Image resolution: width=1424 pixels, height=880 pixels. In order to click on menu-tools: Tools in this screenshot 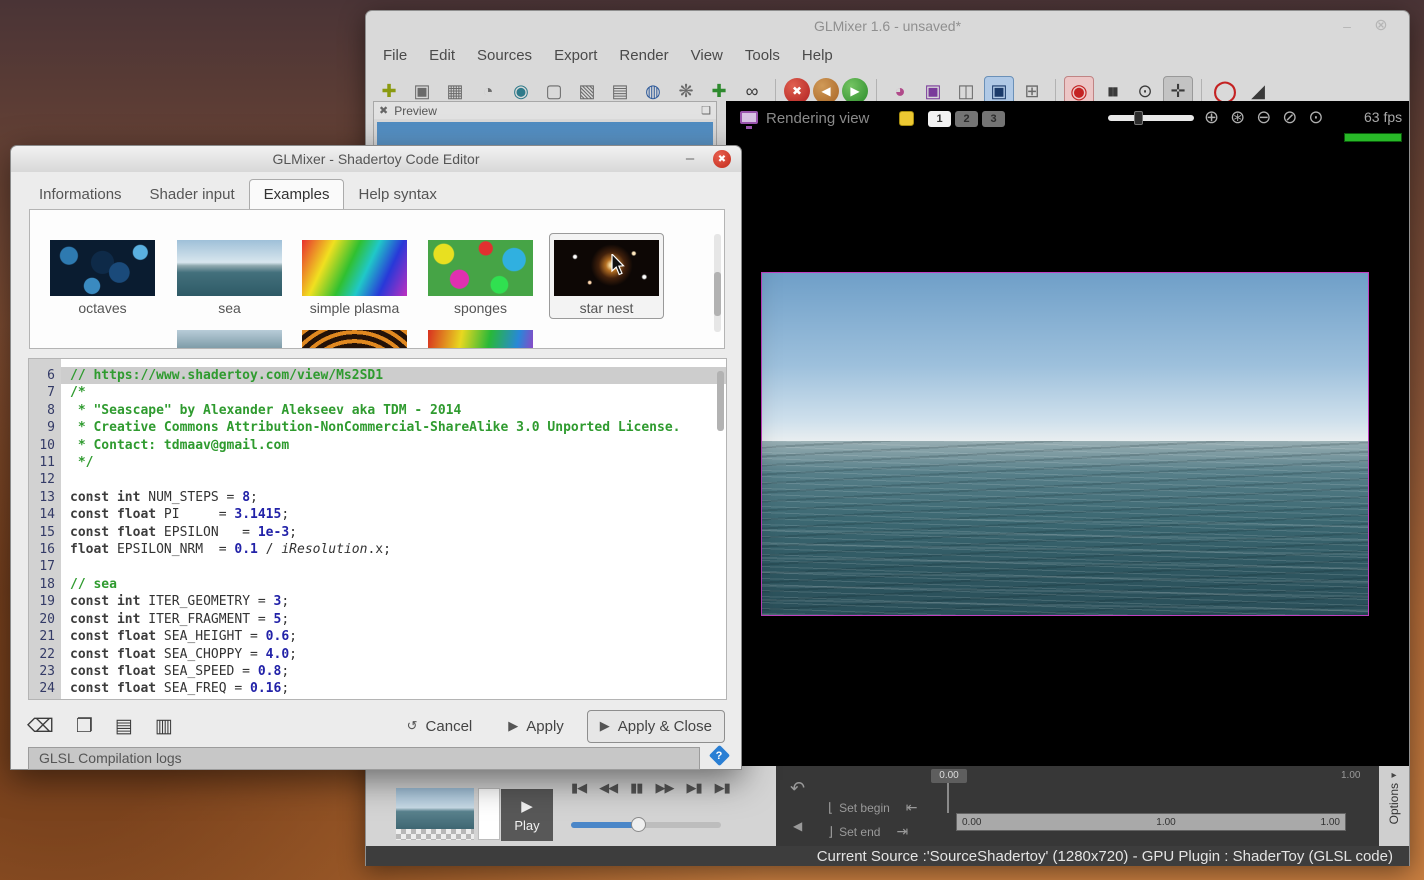, I will do `click(762, 56)`.